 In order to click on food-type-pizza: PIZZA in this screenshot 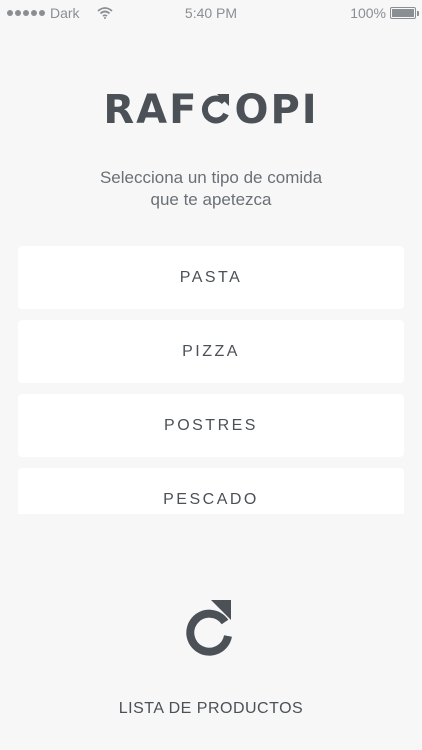, I will do `click(211, 351)`.